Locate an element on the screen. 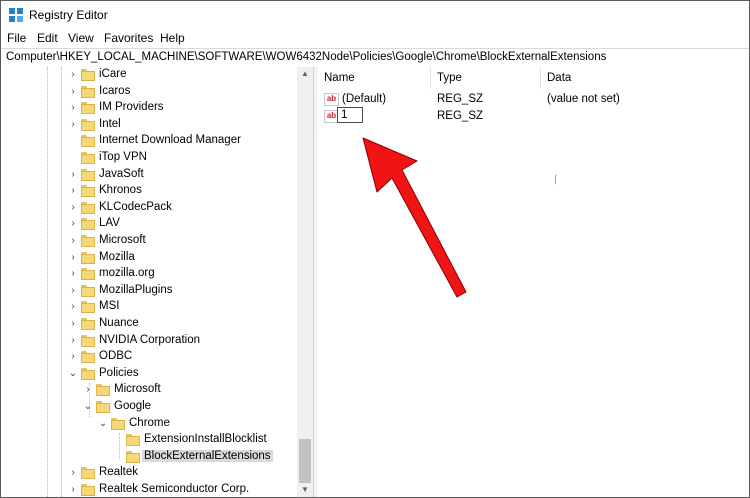  menu-favorites: Favorites is located at coordinates (128, 38).